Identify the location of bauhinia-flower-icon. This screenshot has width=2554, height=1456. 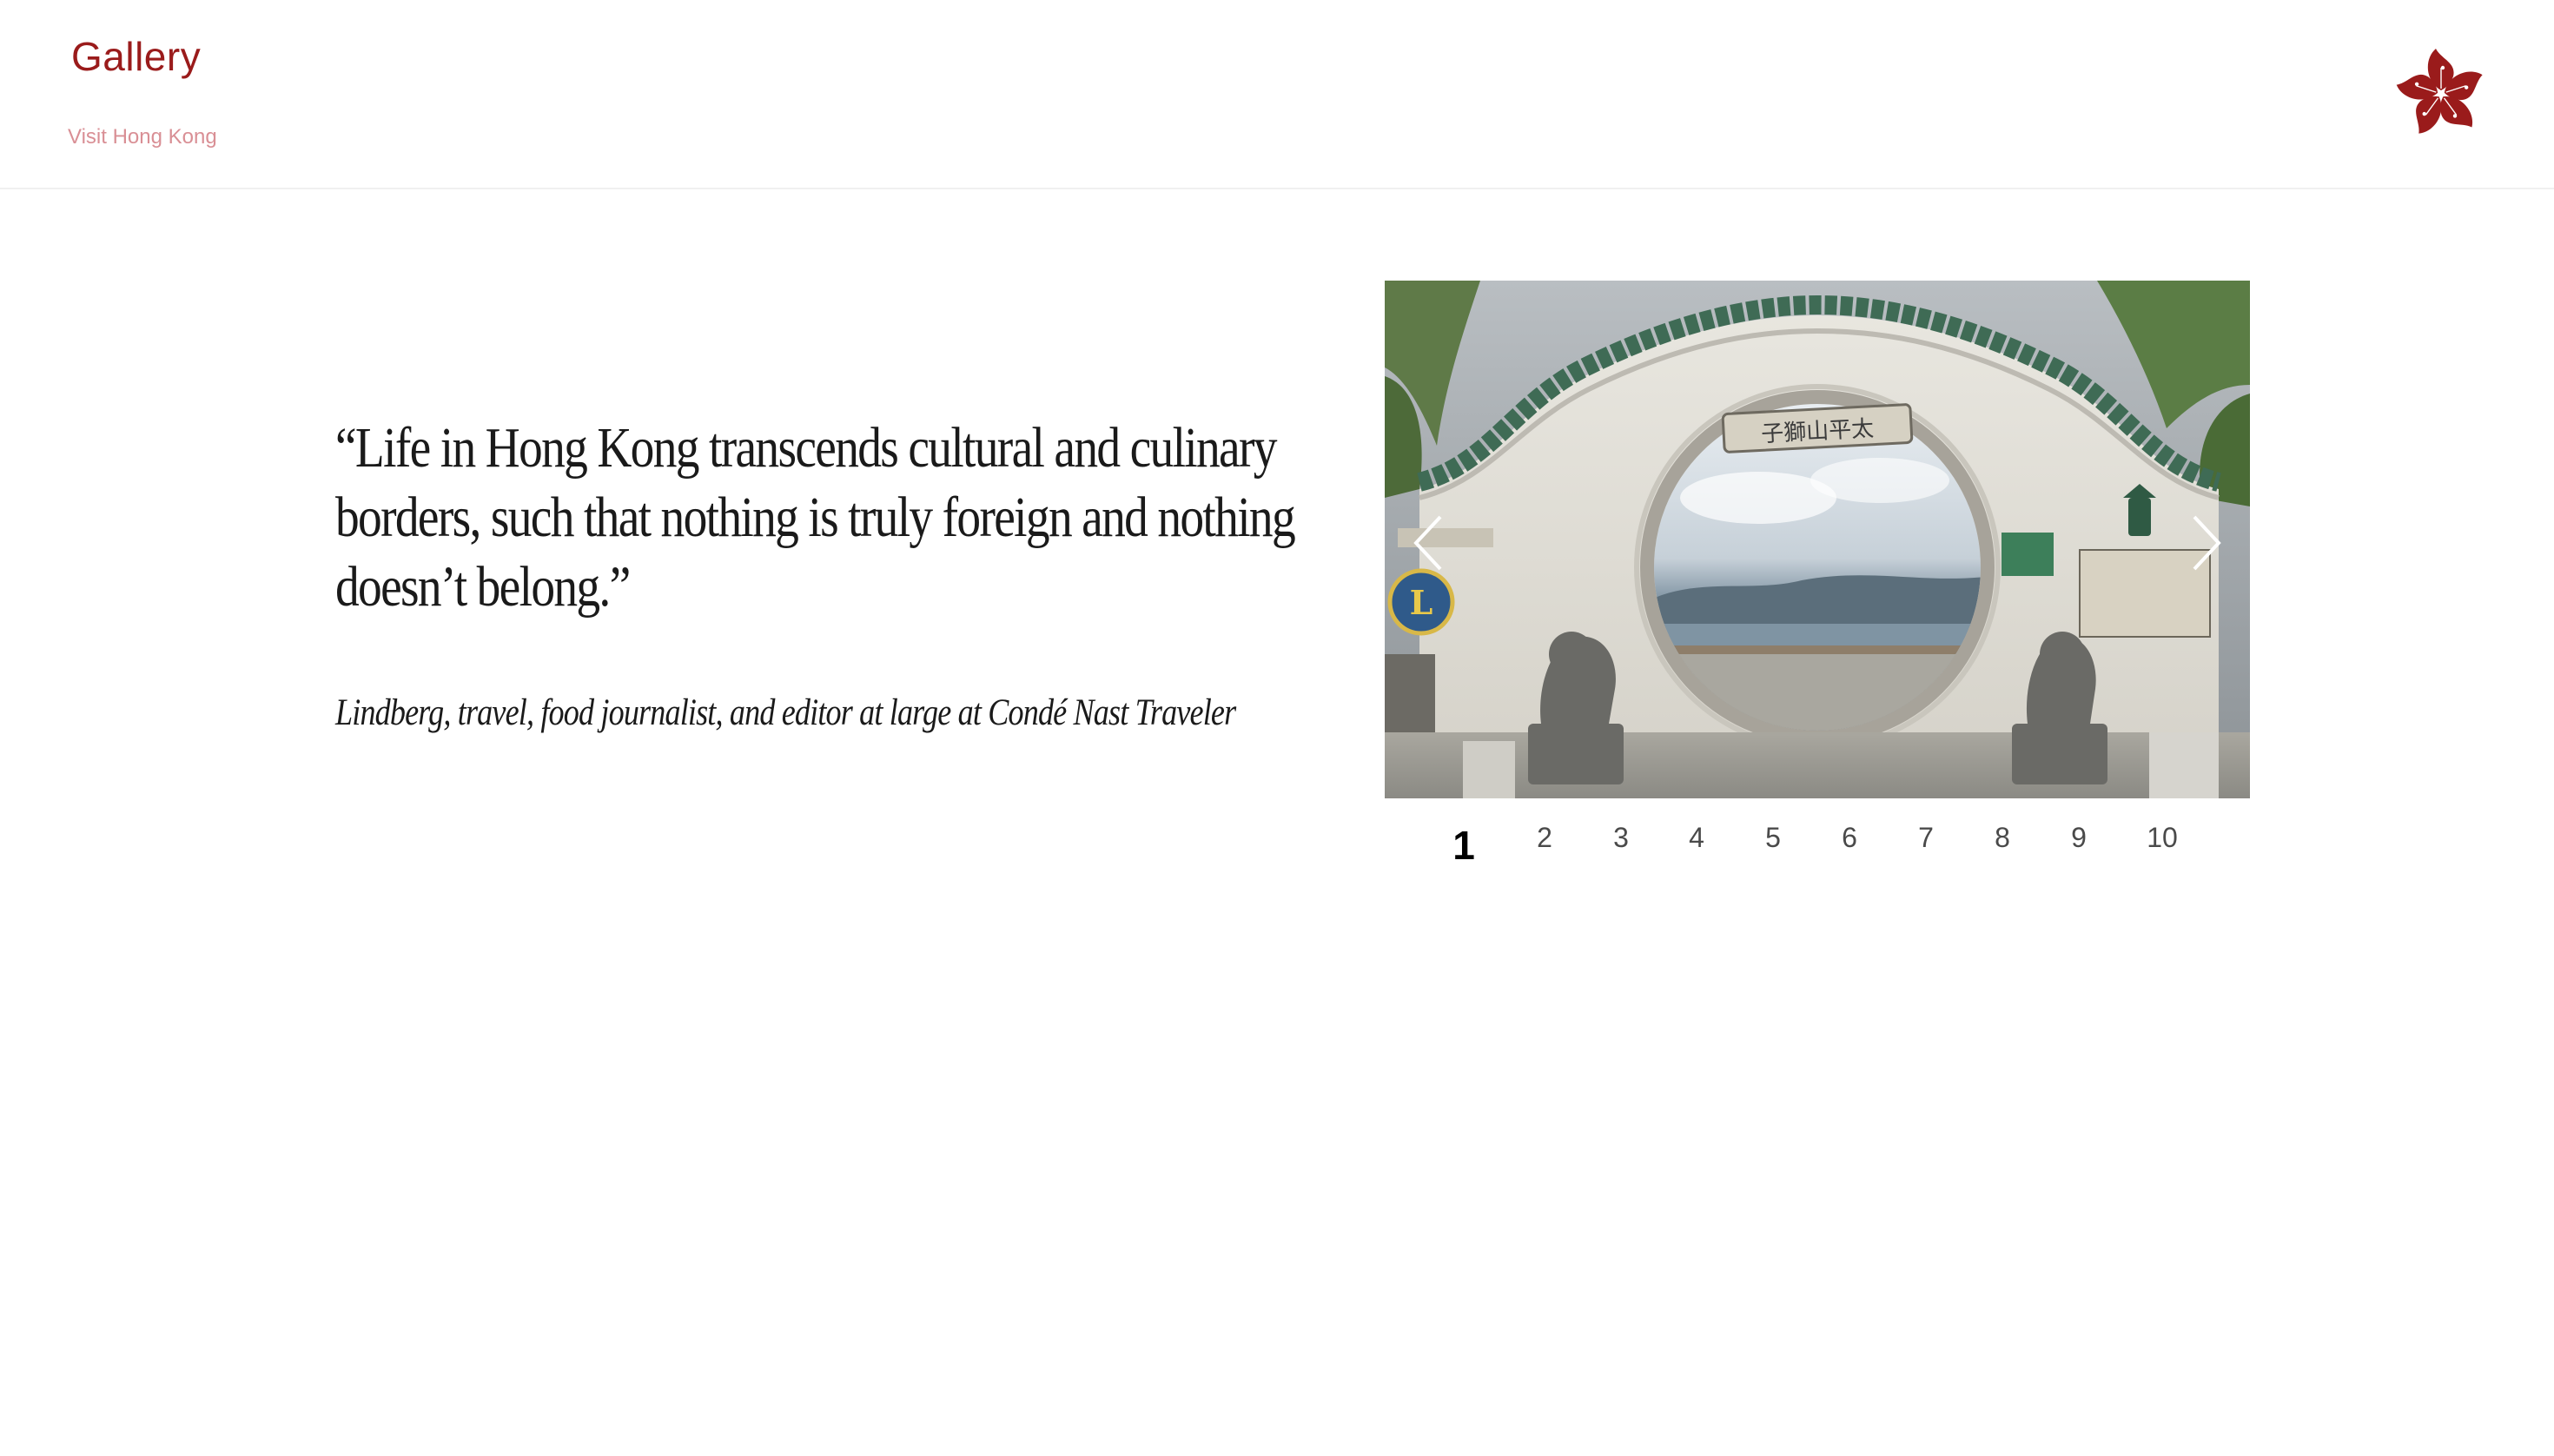
(2441, 94).